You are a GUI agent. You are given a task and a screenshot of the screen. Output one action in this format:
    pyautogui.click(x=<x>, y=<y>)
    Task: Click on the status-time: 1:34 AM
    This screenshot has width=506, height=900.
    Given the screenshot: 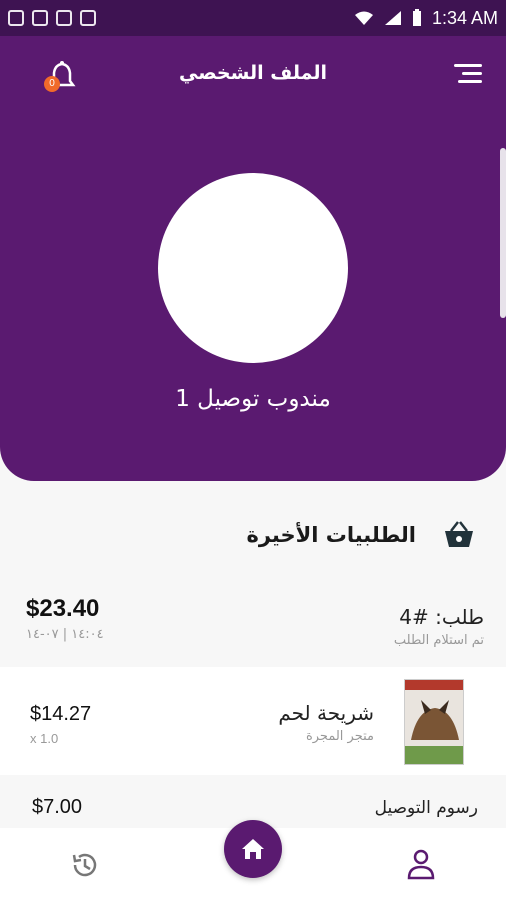 What is the action you would take?
    pyautogui.click(x=464, y=17)
    